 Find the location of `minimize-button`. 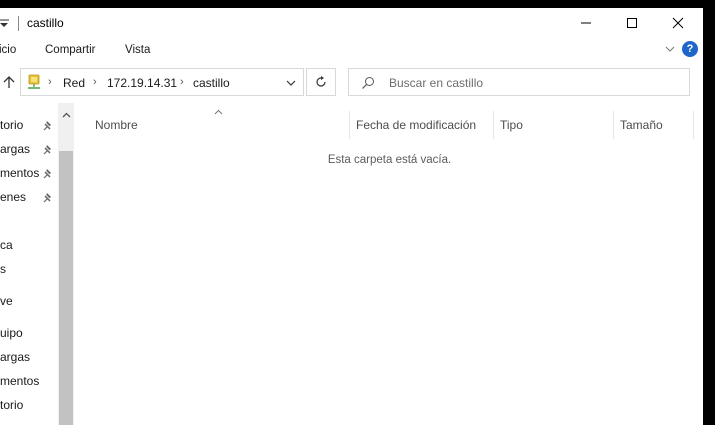

minimize-button is located at coordinates (586, 23).